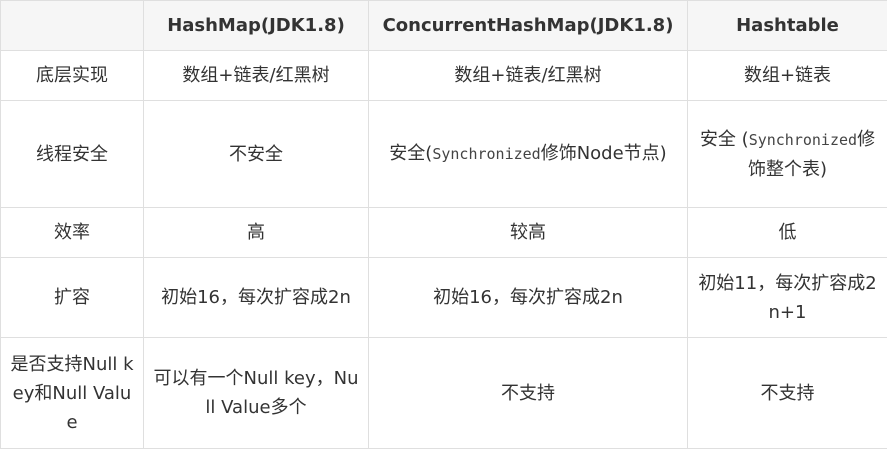 This screenshot has height=449, width=887. I want to click on header-hashmap: HashMap(JDK1.8), so click(256, 25).